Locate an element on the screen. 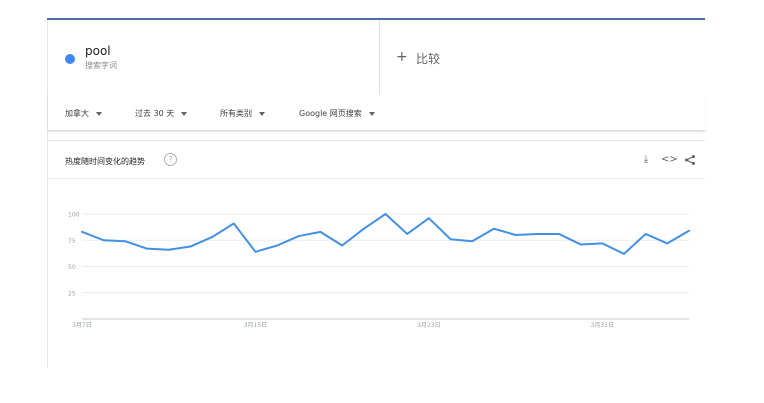 This screenshot has height=403, width=764. add-comparison-button: + 比较 is located at coordinates (542, 57).